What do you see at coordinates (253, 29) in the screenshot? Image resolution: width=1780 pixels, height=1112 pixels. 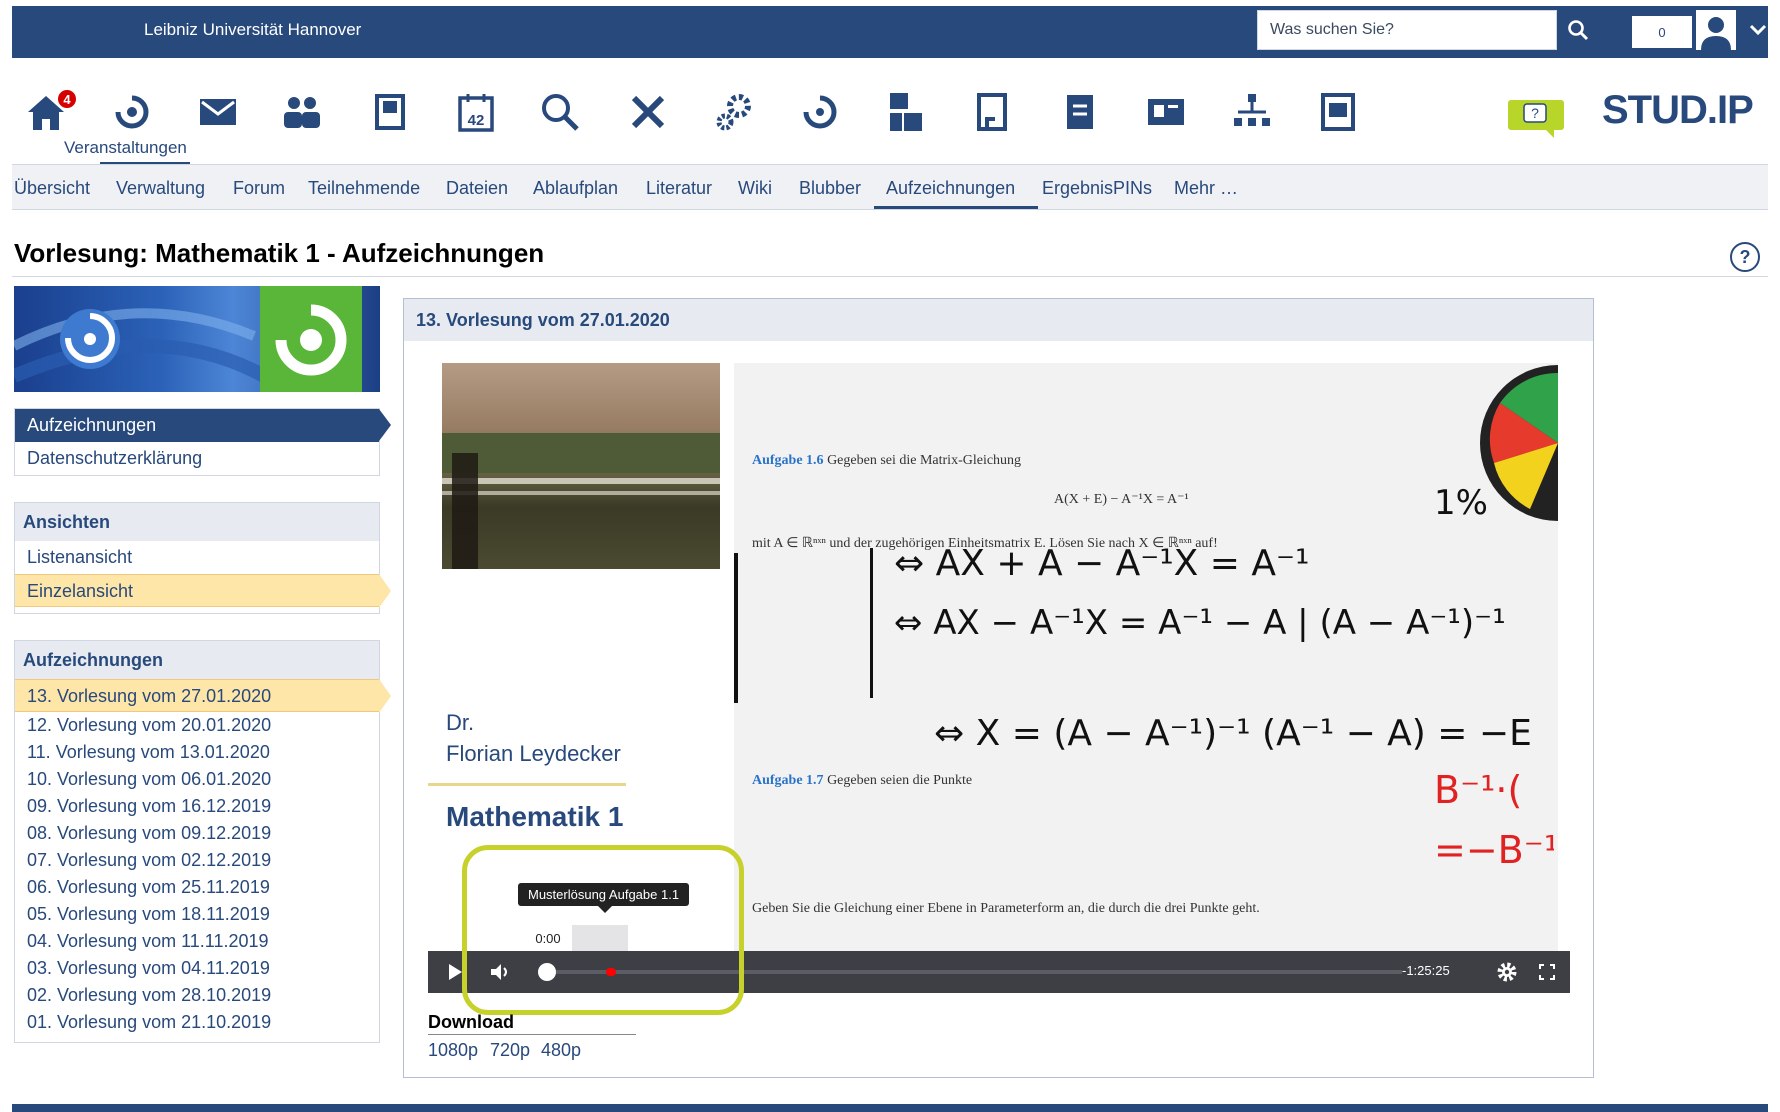 I see `university-name: Leibniz Universität Hannover` at bounding box center [253, 29].